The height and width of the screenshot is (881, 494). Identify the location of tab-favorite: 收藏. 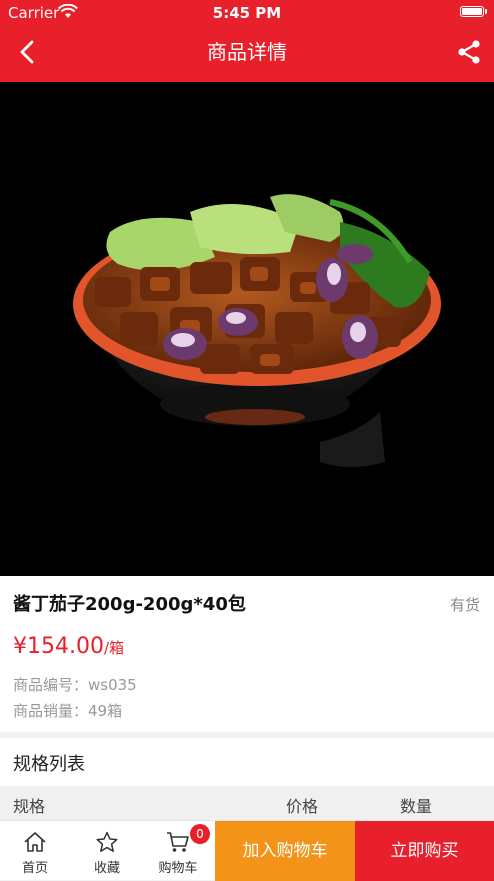
(107, 851).